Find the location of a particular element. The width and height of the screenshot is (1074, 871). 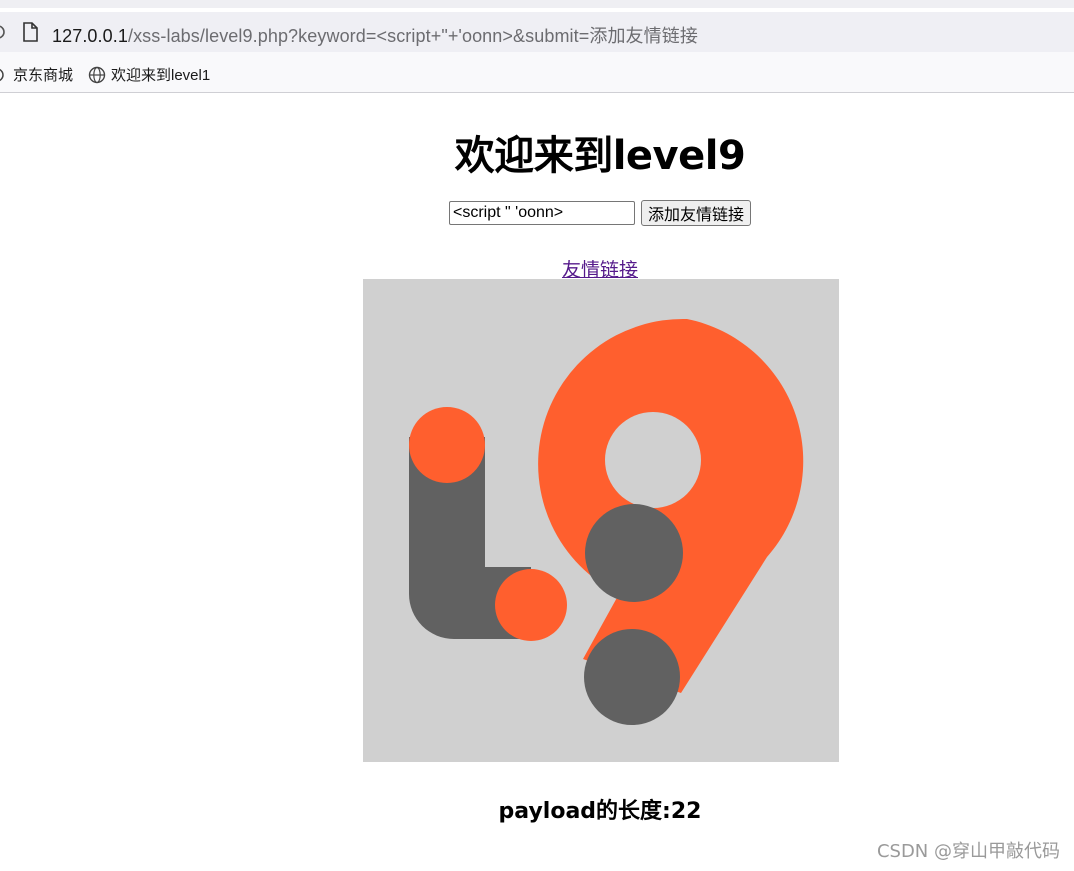

keyword-input is located at coordinates (542, 213).